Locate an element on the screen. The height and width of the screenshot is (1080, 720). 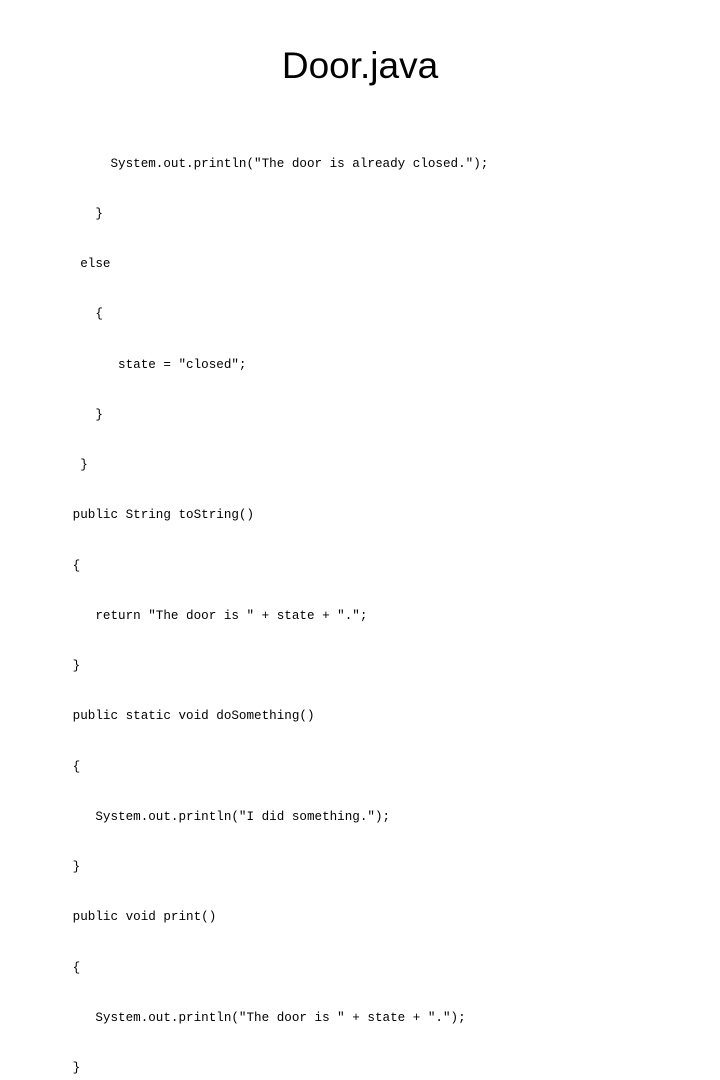
code-line: System.out.println("I did something."); is located at coordinates (220, 816).